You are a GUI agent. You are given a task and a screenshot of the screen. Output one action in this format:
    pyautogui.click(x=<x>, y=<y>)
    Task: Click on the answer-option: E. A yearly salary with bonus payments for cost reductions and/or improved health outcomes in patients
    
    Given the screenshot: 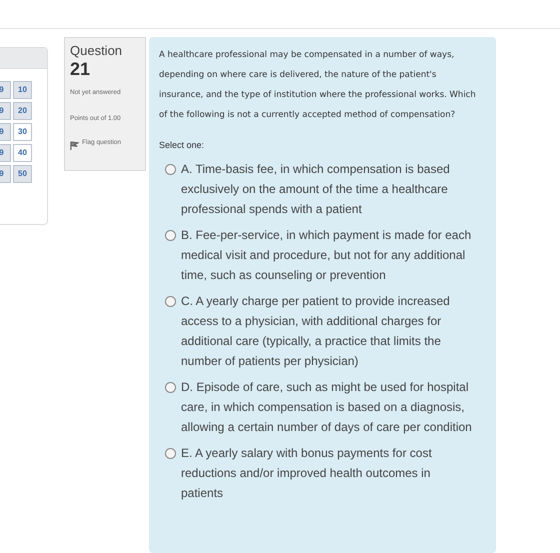 What is the action you would take?
    pyautogui.click(x=322, y=472)
    